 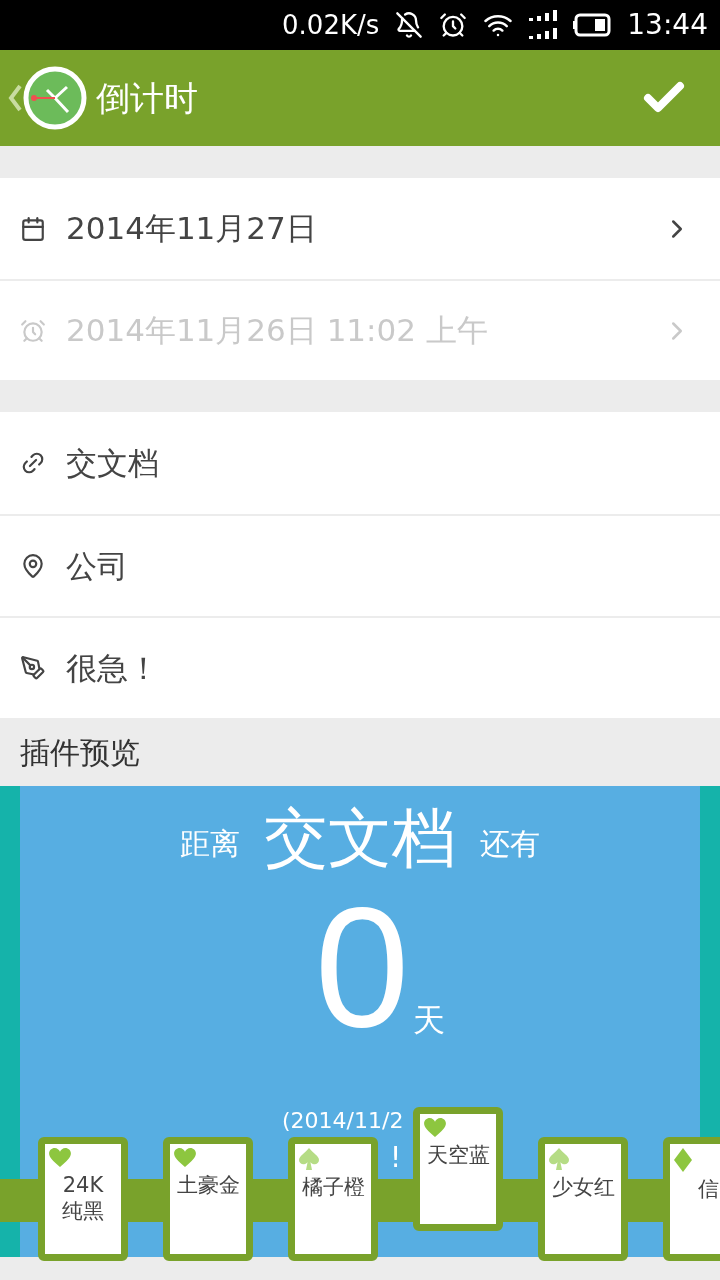 I want to click on event-title: 交文档, so click(x=360, y=838).